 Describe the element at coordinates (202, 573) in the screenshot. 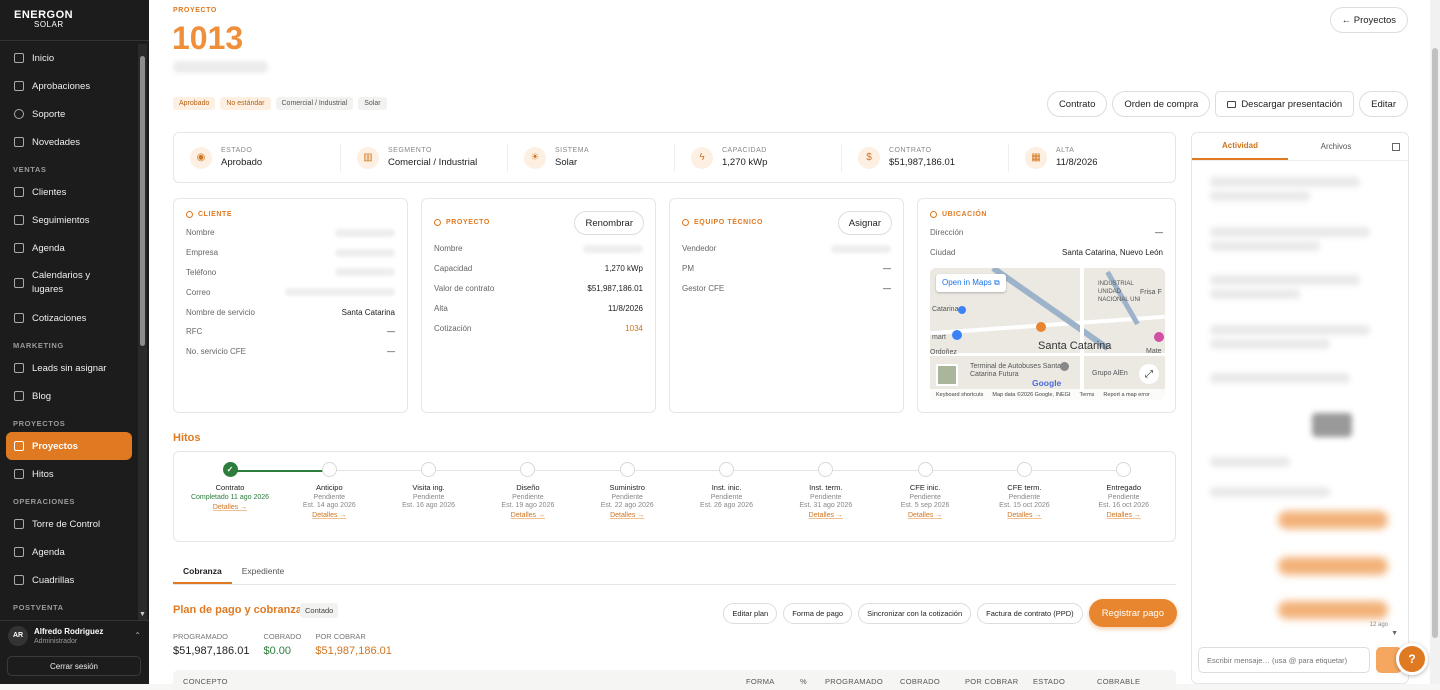

I see `tab-cobranza: Cobranza` at that location.